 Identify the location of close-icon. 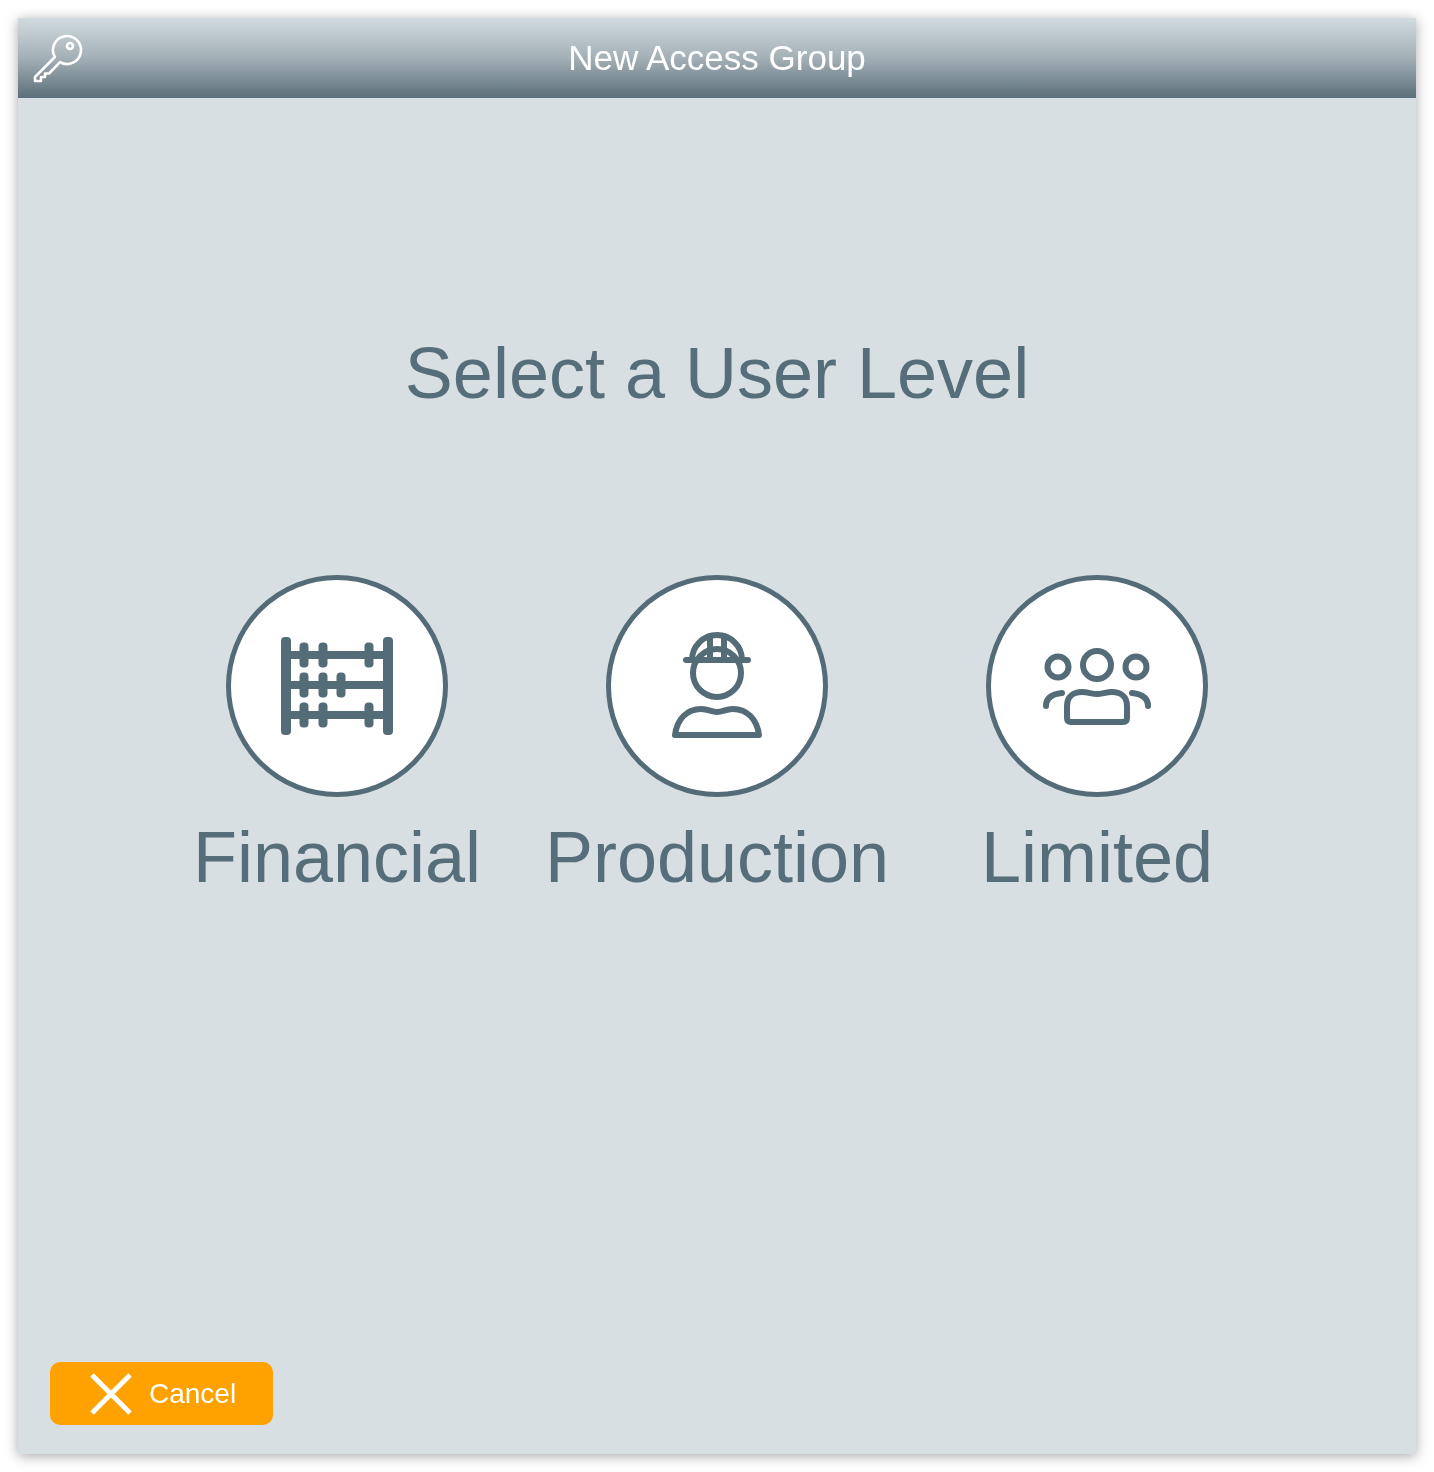
(111, 1393).